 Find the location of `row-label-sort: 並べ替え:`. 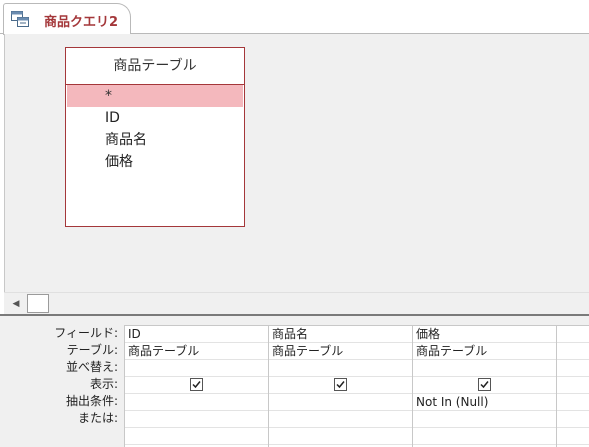

row-label-sort: 並べ替え: is located at coordinates (91, 367).